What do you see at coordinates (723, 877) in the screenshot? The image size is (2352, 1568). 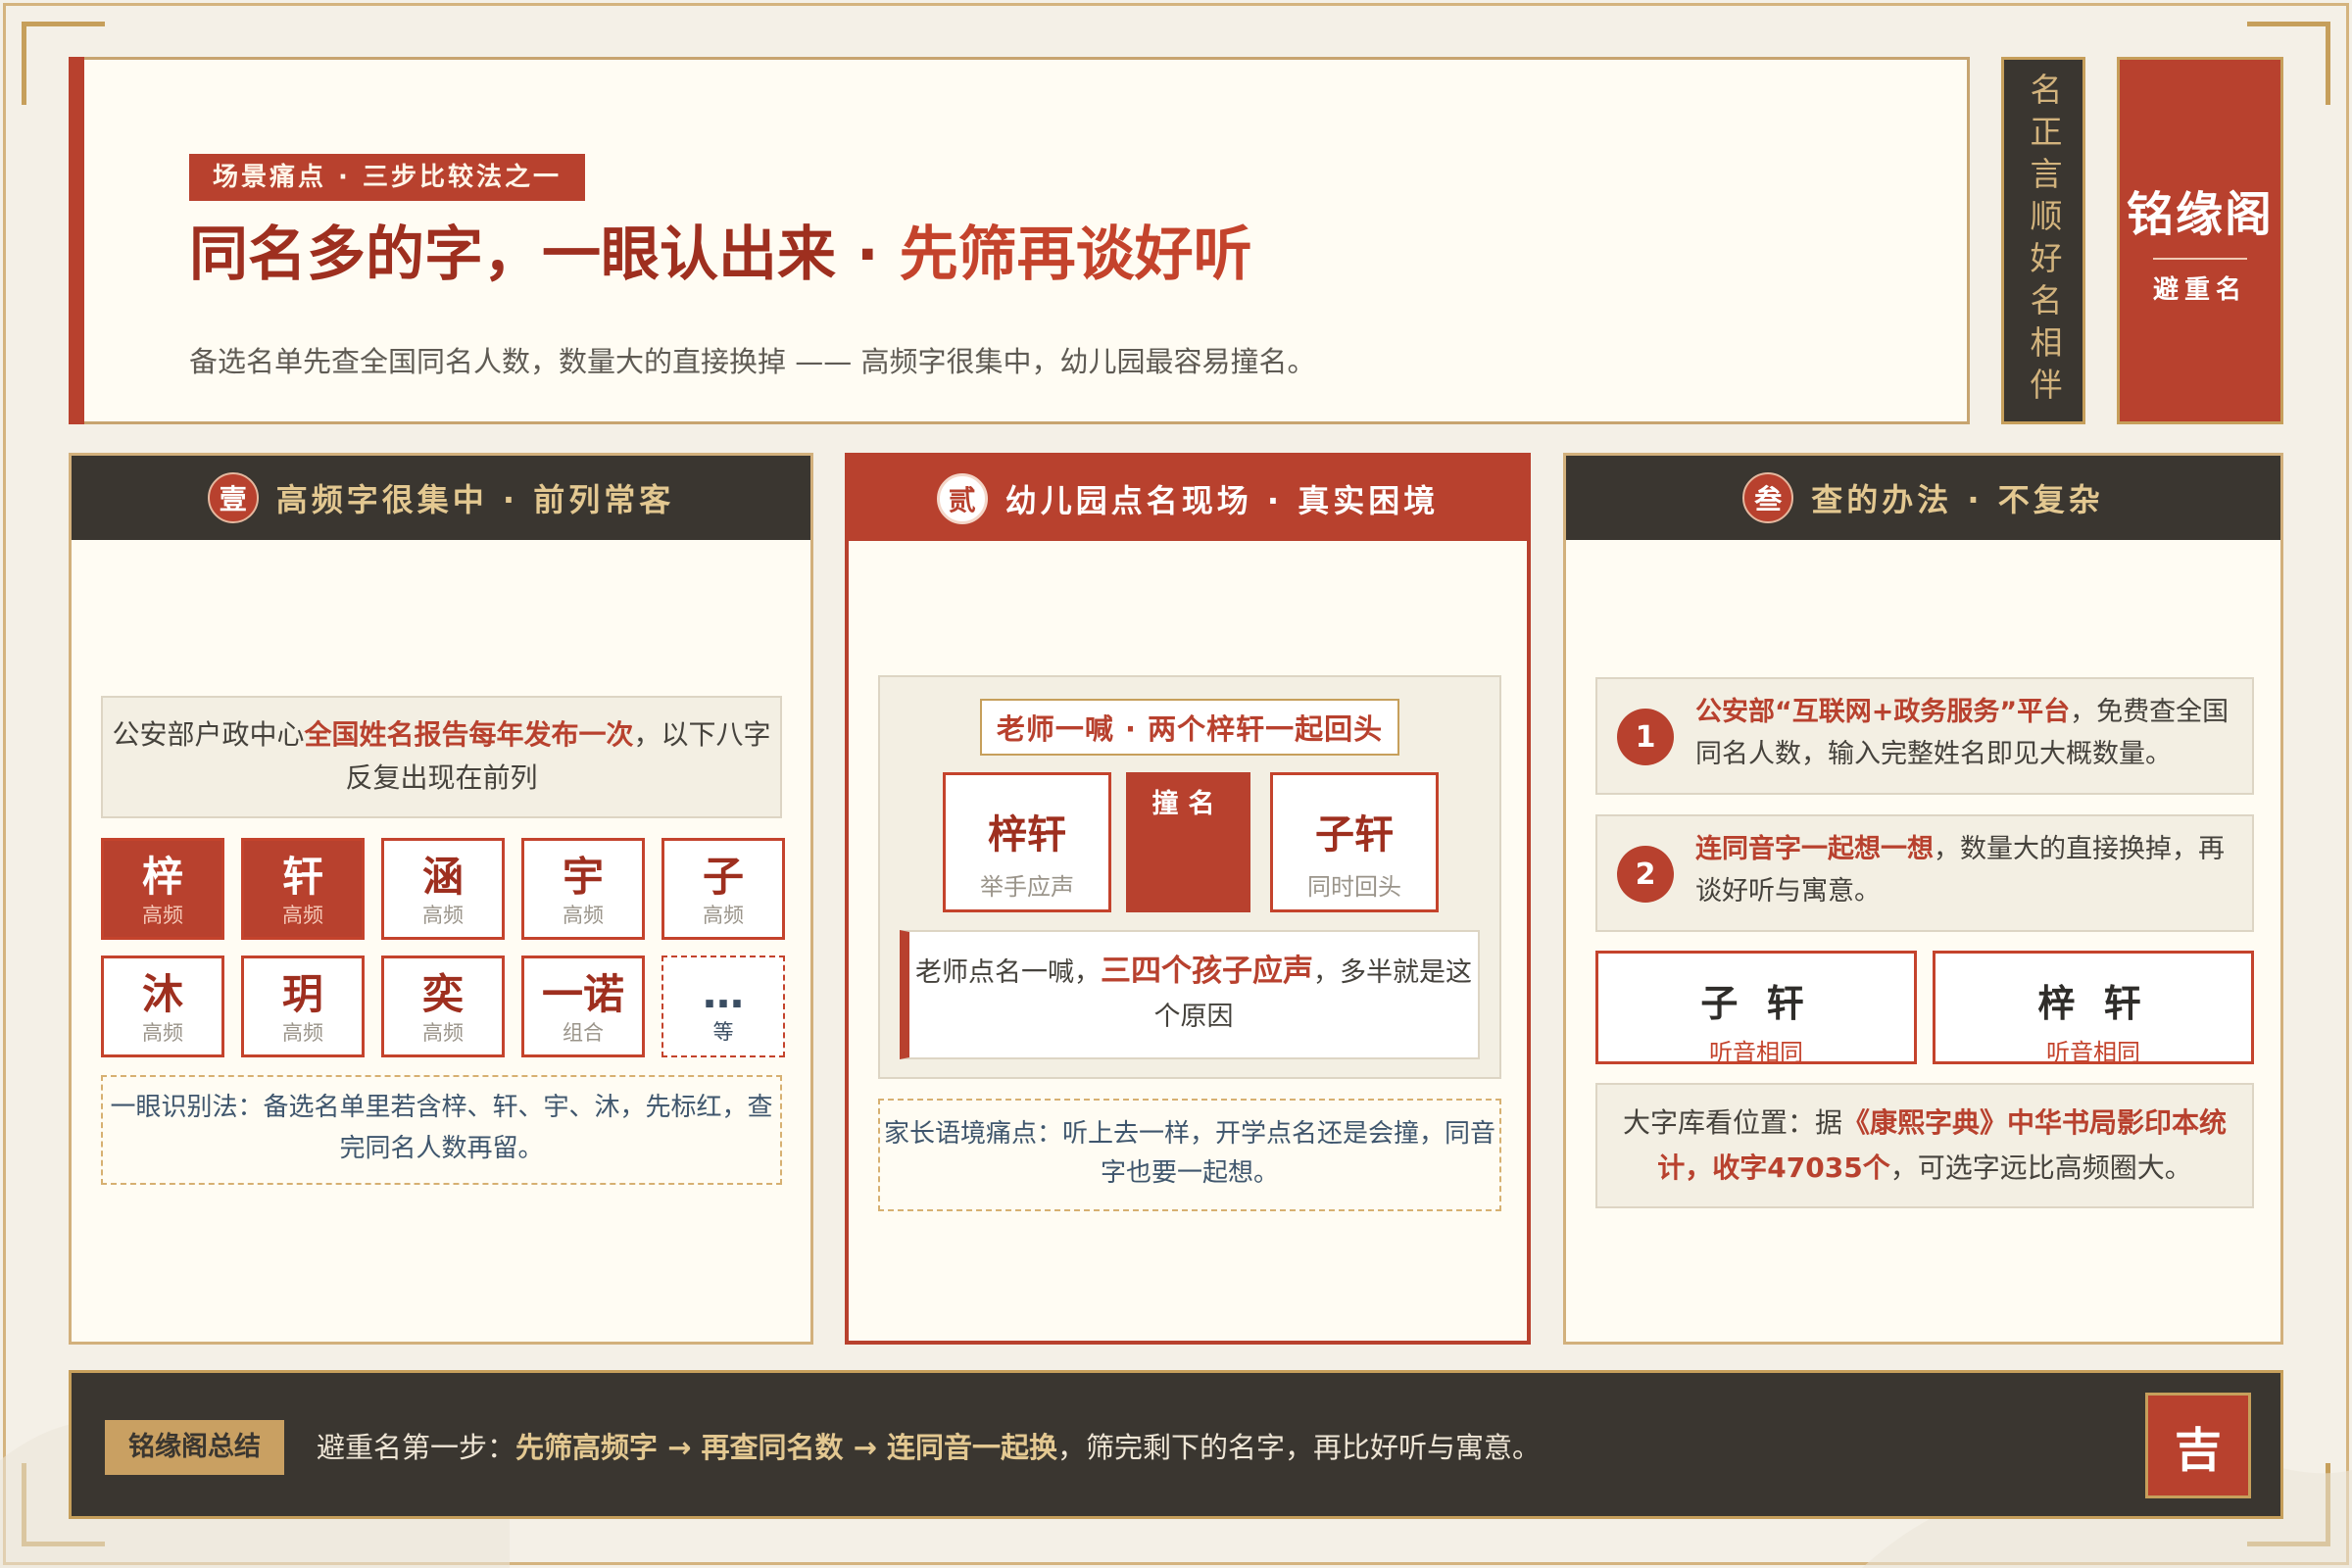 I see `chip-char: 子` at bounding box center [723, 877].